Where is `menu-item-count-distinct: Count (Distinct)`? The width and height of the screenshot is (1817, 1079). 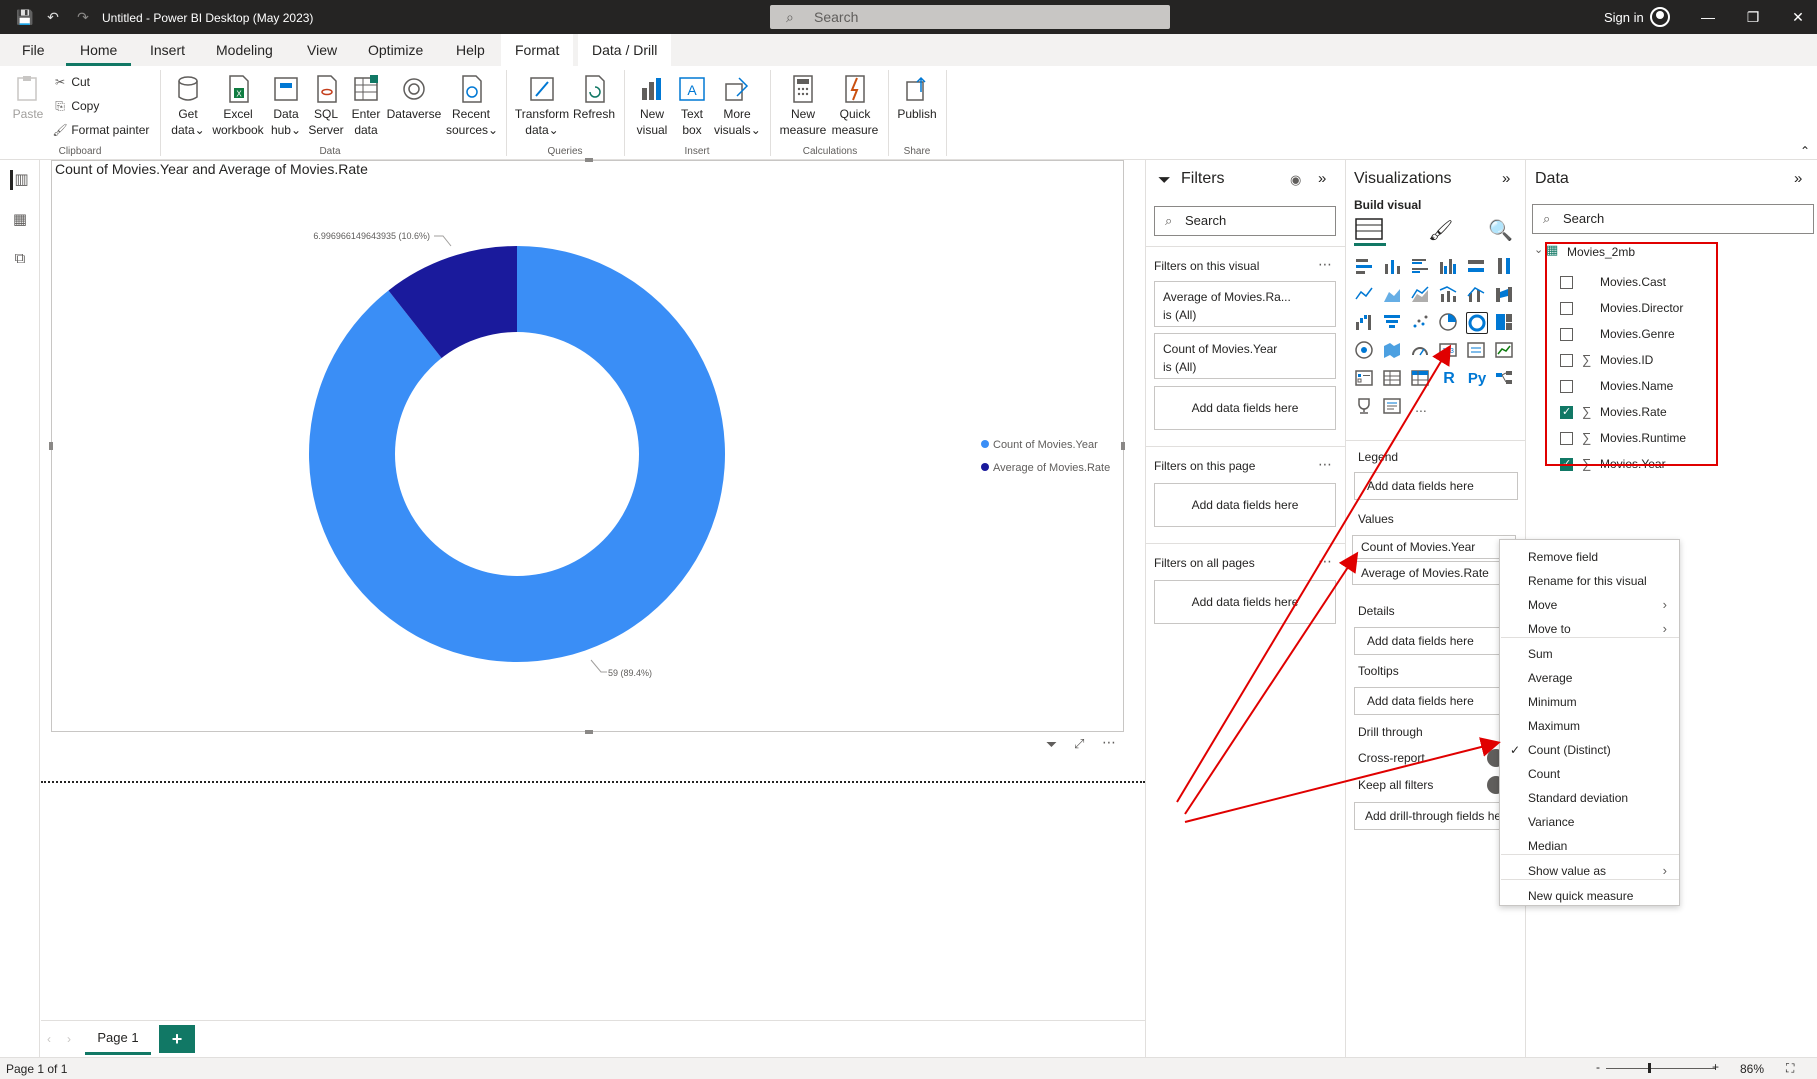
menu-item-count-distinct: Count (Distinct) is located at coordinates (1569, 750).